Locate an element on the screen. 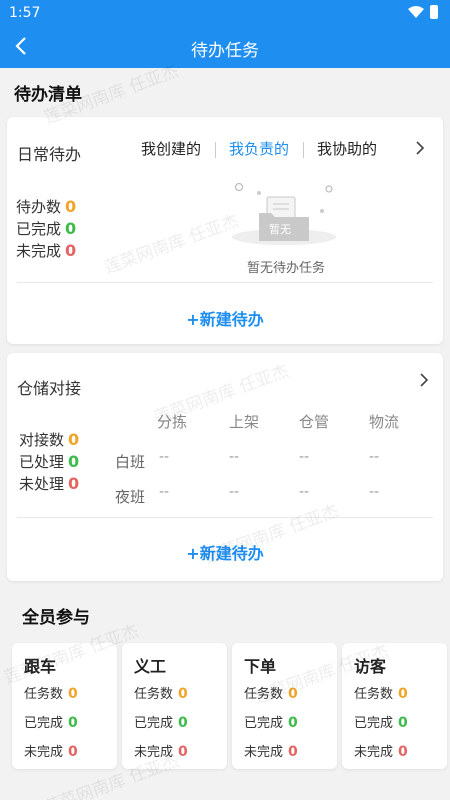  card-title: 下单 is located at coordinates (260, 666).